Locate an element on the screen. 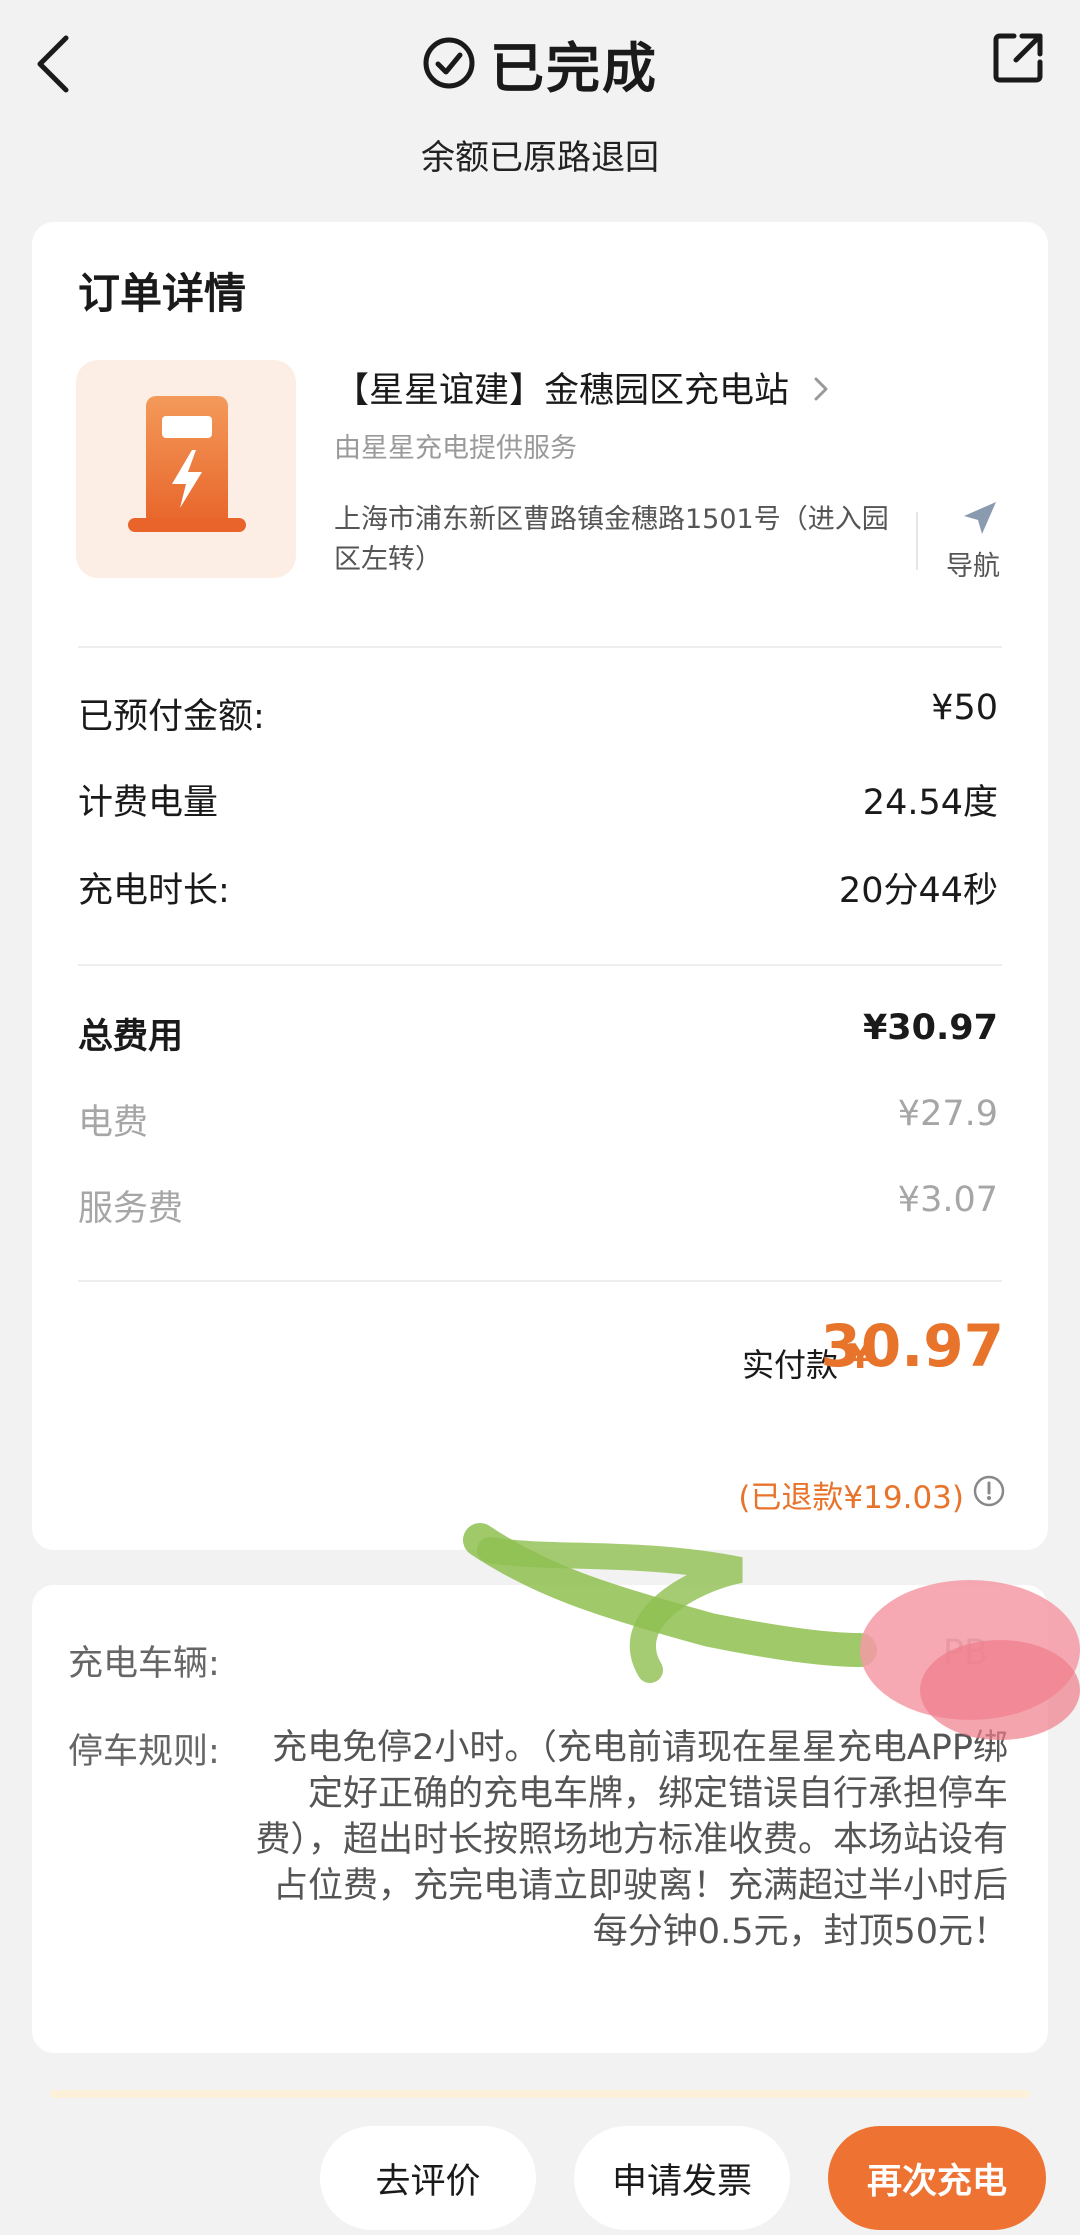 This screenshot has width=1080, height=2235. navigation-label: 导航 is located at coordinates (973, 563).